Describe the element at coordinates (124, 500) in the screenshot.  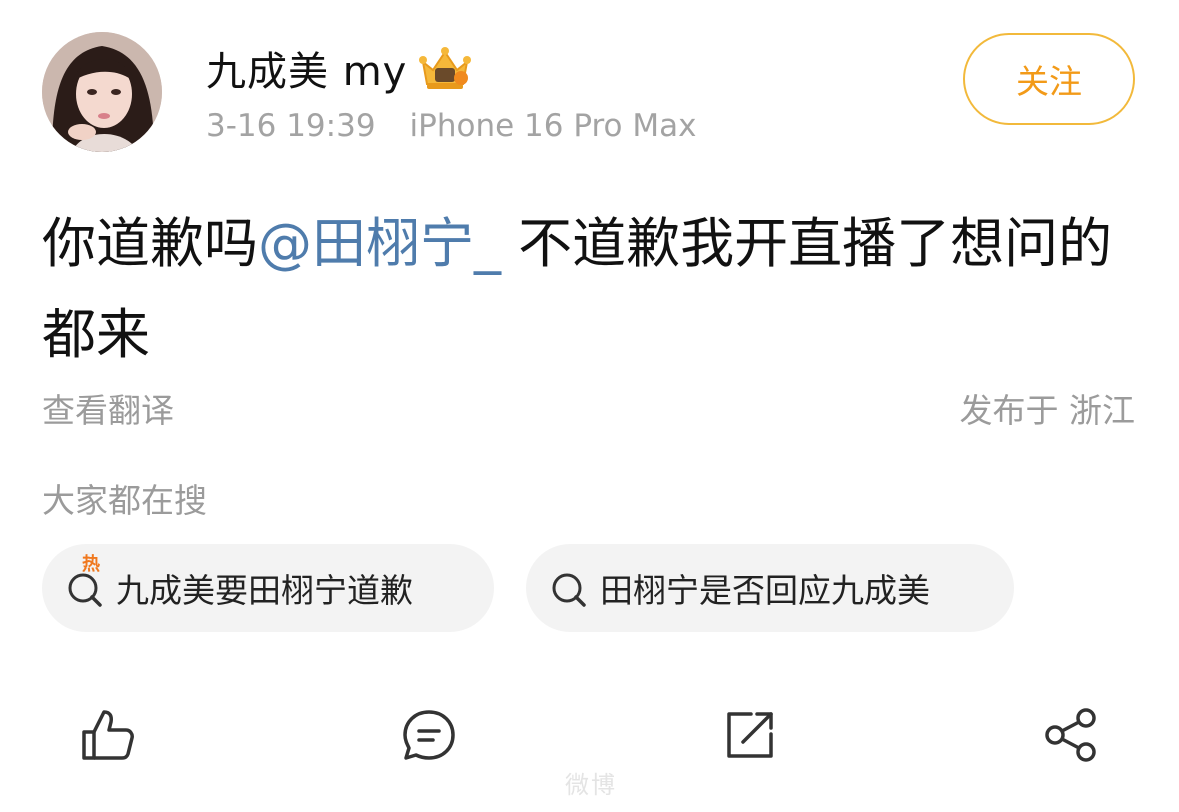
I see `trending-search-heading: 大家都在搜` at that location.